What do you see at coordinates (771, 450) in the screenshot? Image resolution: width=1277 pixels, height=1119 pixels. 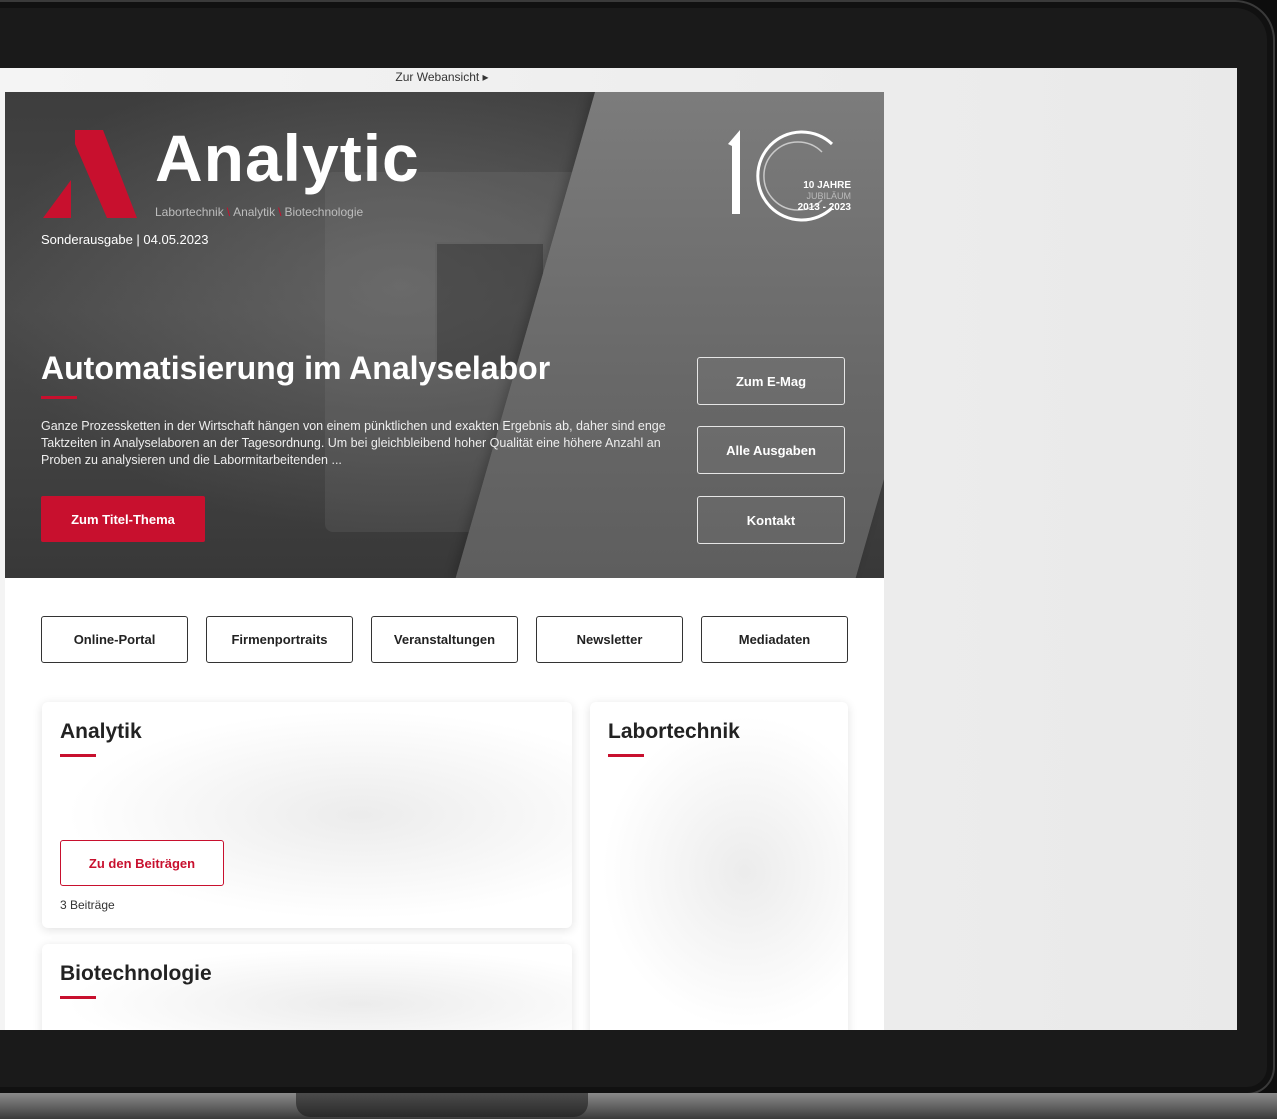 I see `all-issues-button: Alle Ausgaben` at bounding box center [771, 450].